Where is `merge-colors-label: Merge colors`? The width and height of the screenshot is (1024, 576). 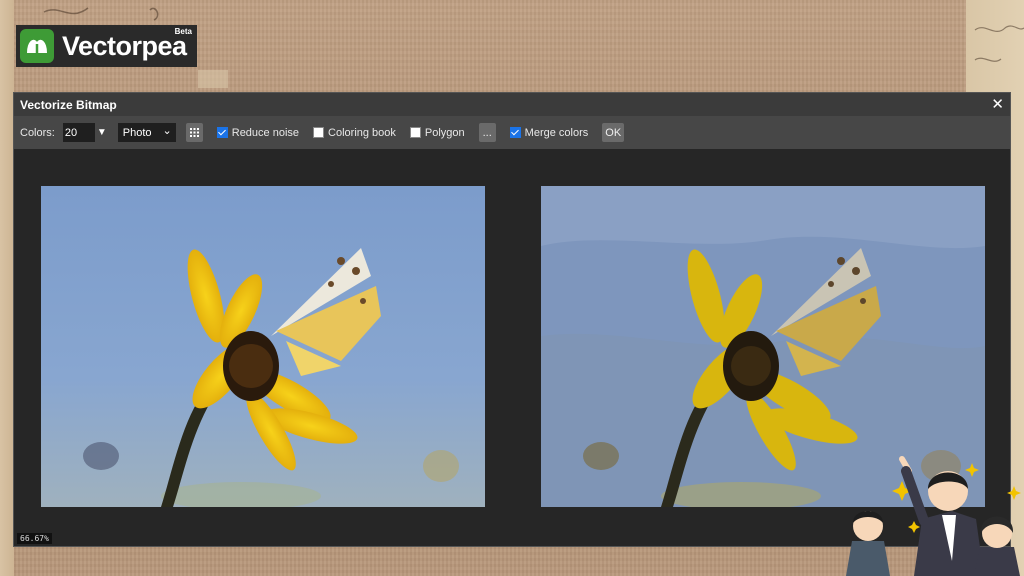
merge-colors-label: Merge colors is located at coordinates (556, 132).